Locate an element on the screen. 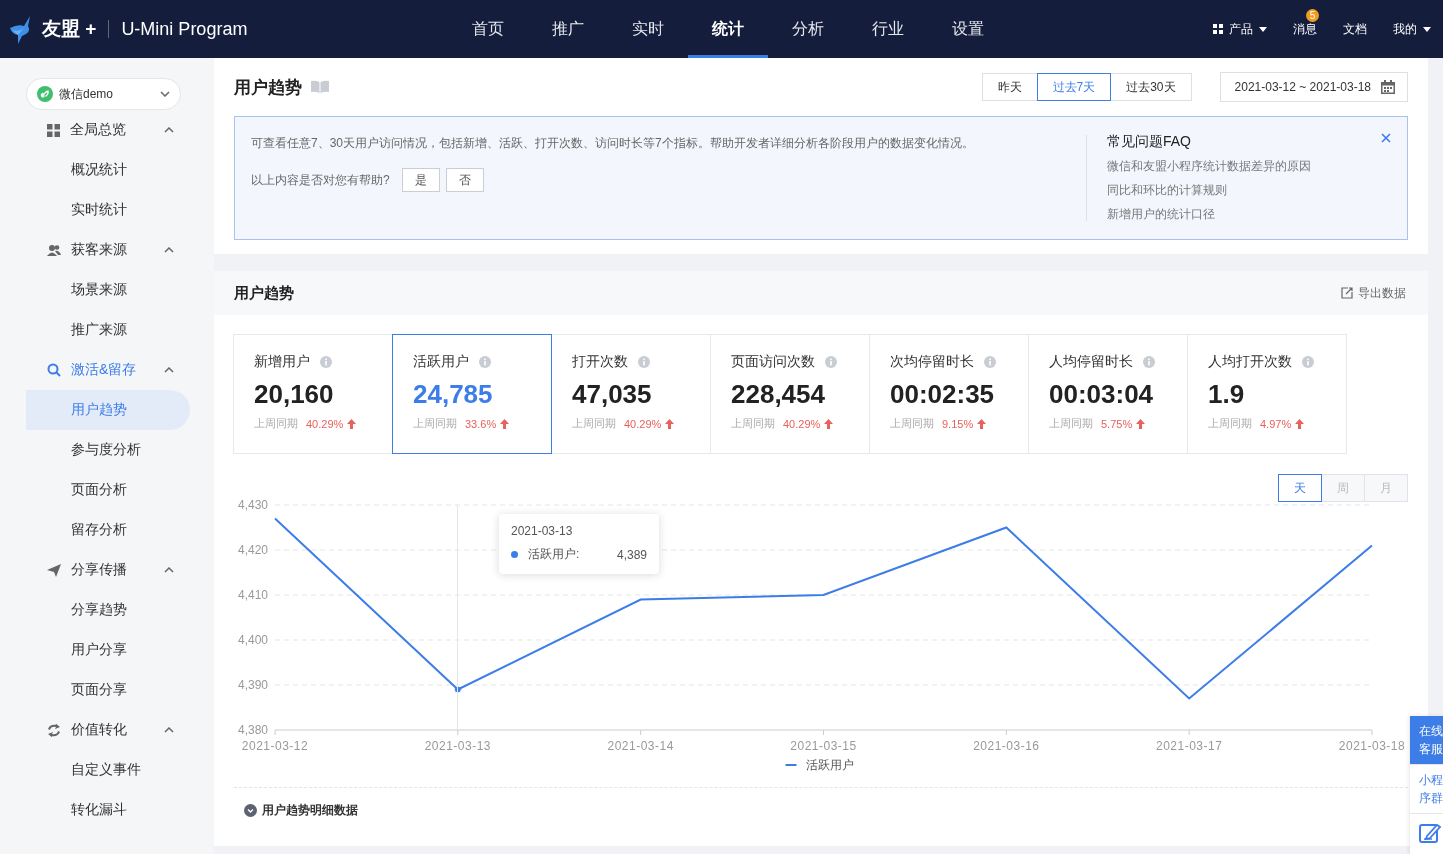  metric-card: 活跃用户 24,785 上周同期 33.6% is located at coordinates (472, 394).